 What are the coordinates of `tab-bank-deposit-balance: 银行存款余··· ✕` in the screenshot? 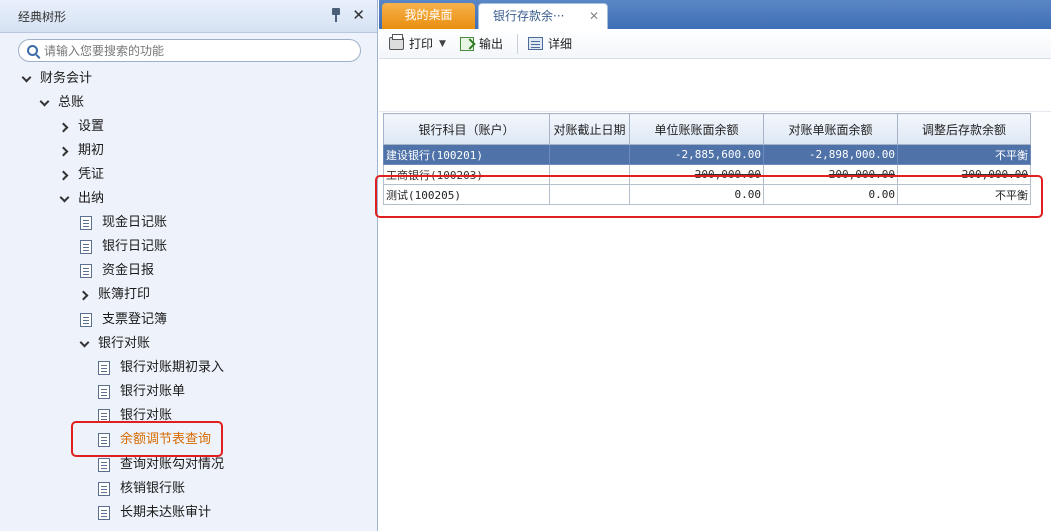 It's located at (543, 16).